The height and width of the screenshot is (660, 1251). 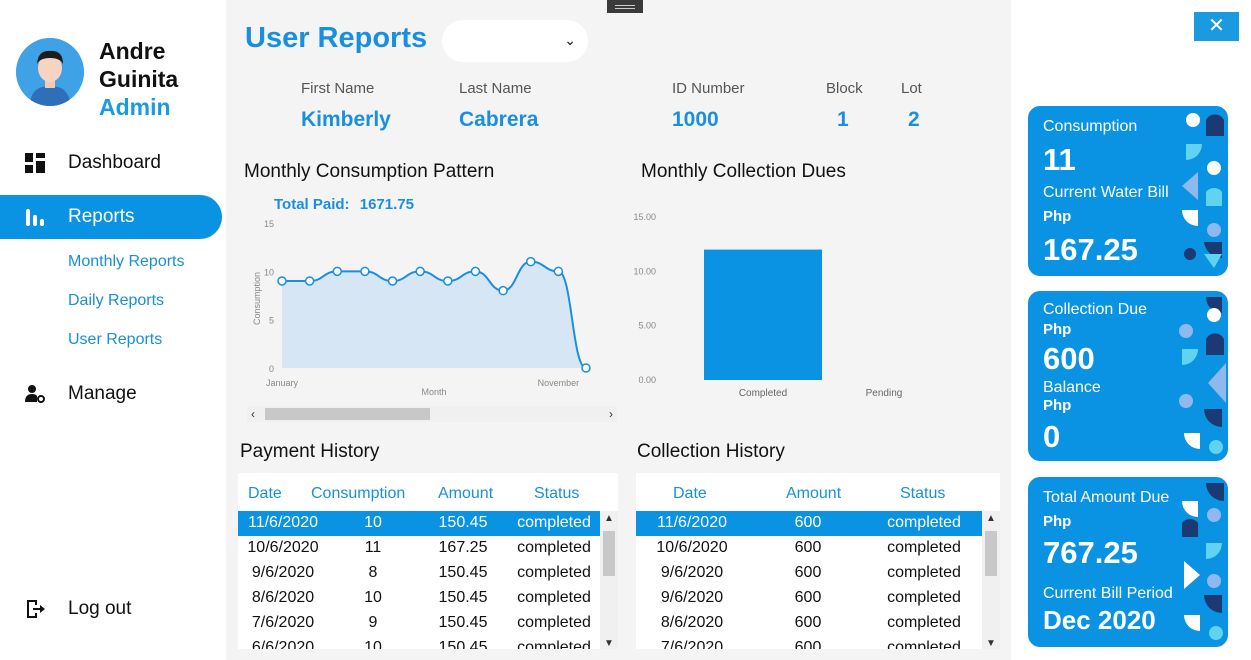 What do you see at coordinates (419, 598) in the screenshot?
I see `table-row: 8/6/2020 10 150.45 completed` at bounding box center [419, 598].